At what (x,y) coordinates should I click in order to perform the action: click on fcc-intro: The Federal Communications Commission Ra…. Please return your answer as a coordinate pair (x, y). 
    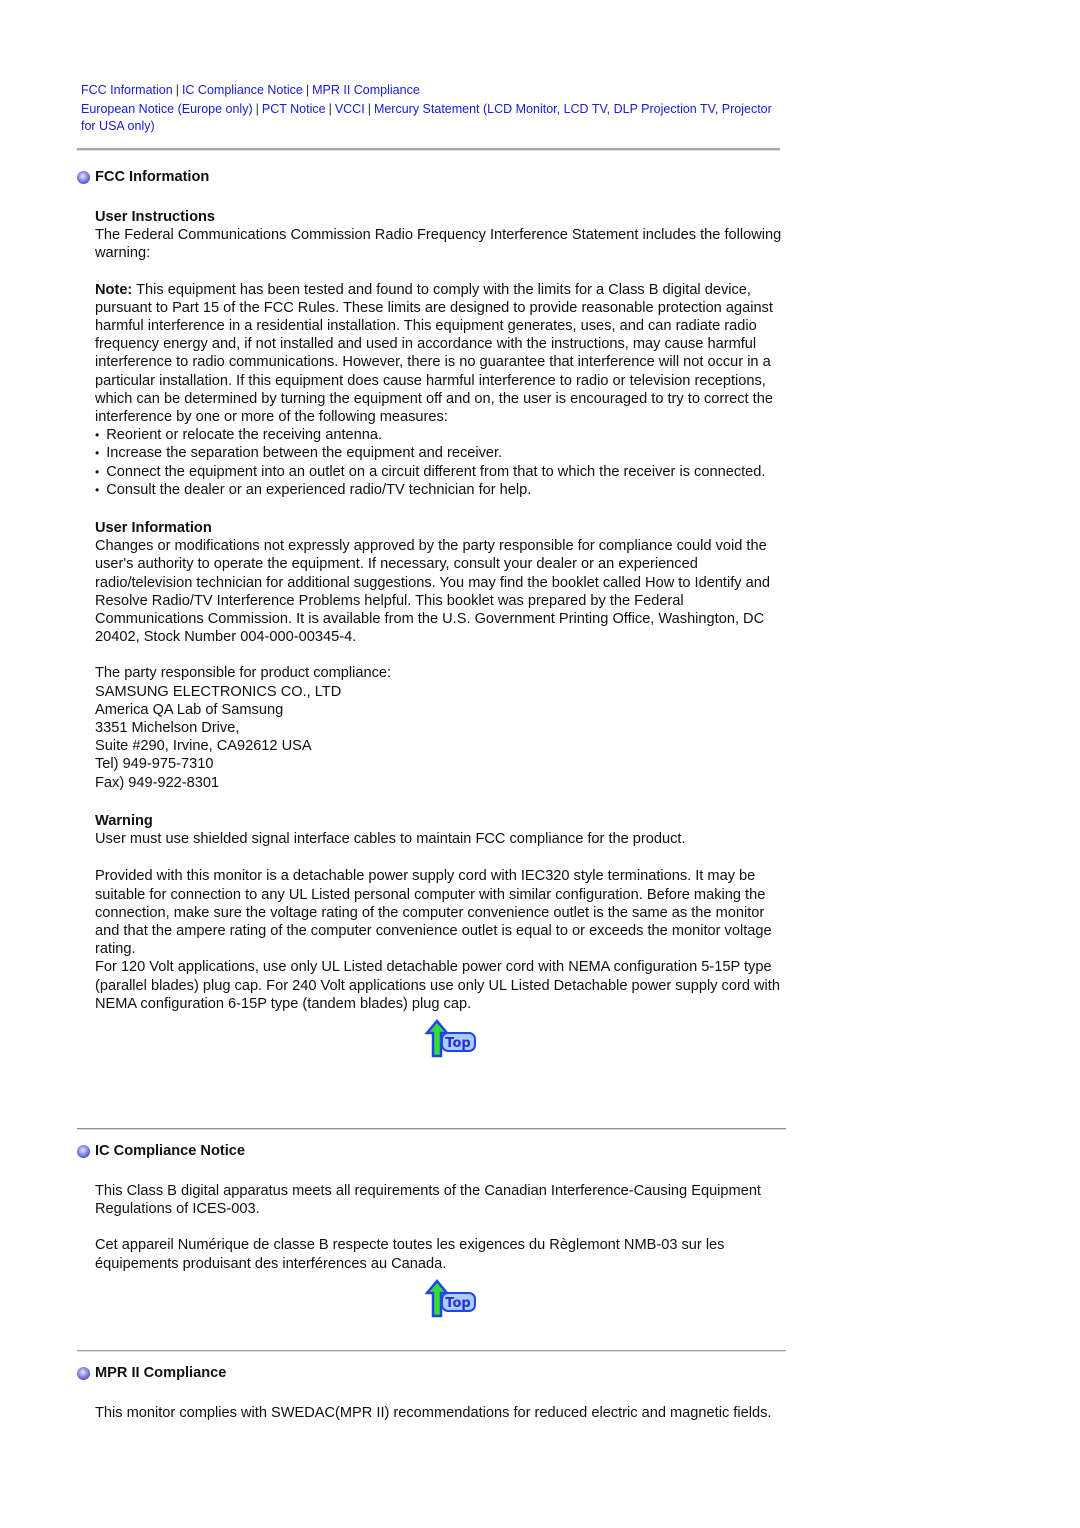
    Looking at the image, I should click on (438, 244).